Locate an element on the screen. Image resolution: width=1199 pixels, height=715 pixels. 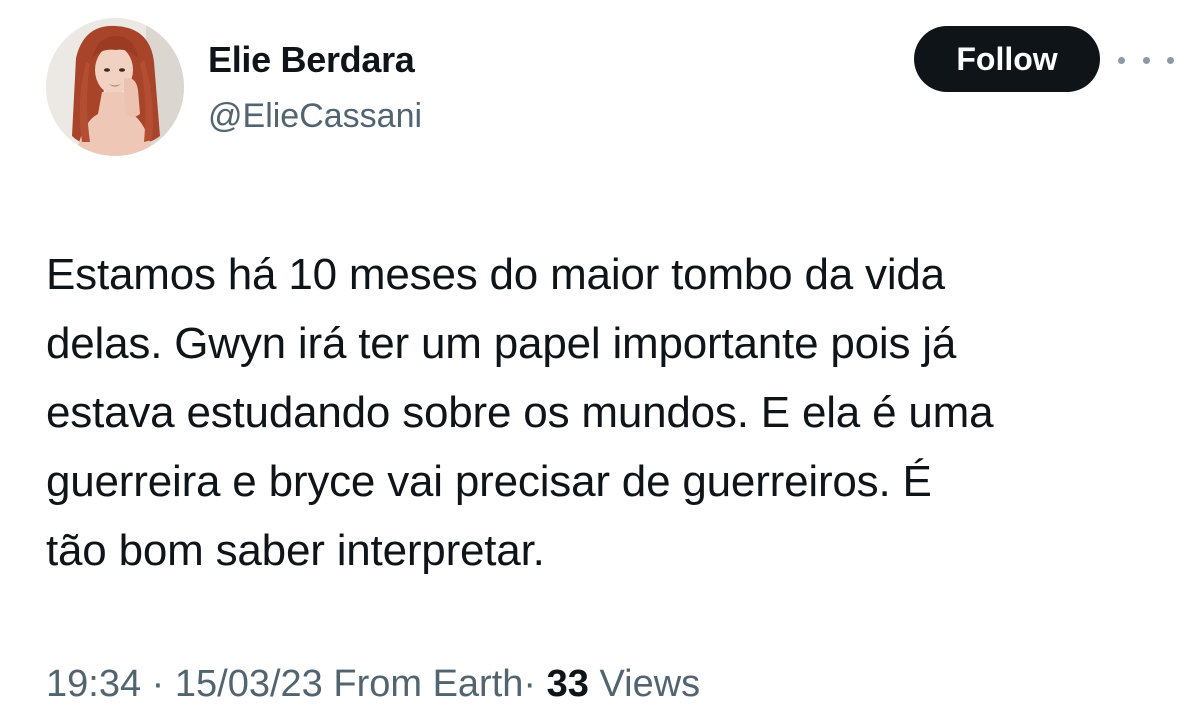
tweet-meta: 19:34 · 15/03/23 From Earth· 33 Views is located at coordinates (373, 684).